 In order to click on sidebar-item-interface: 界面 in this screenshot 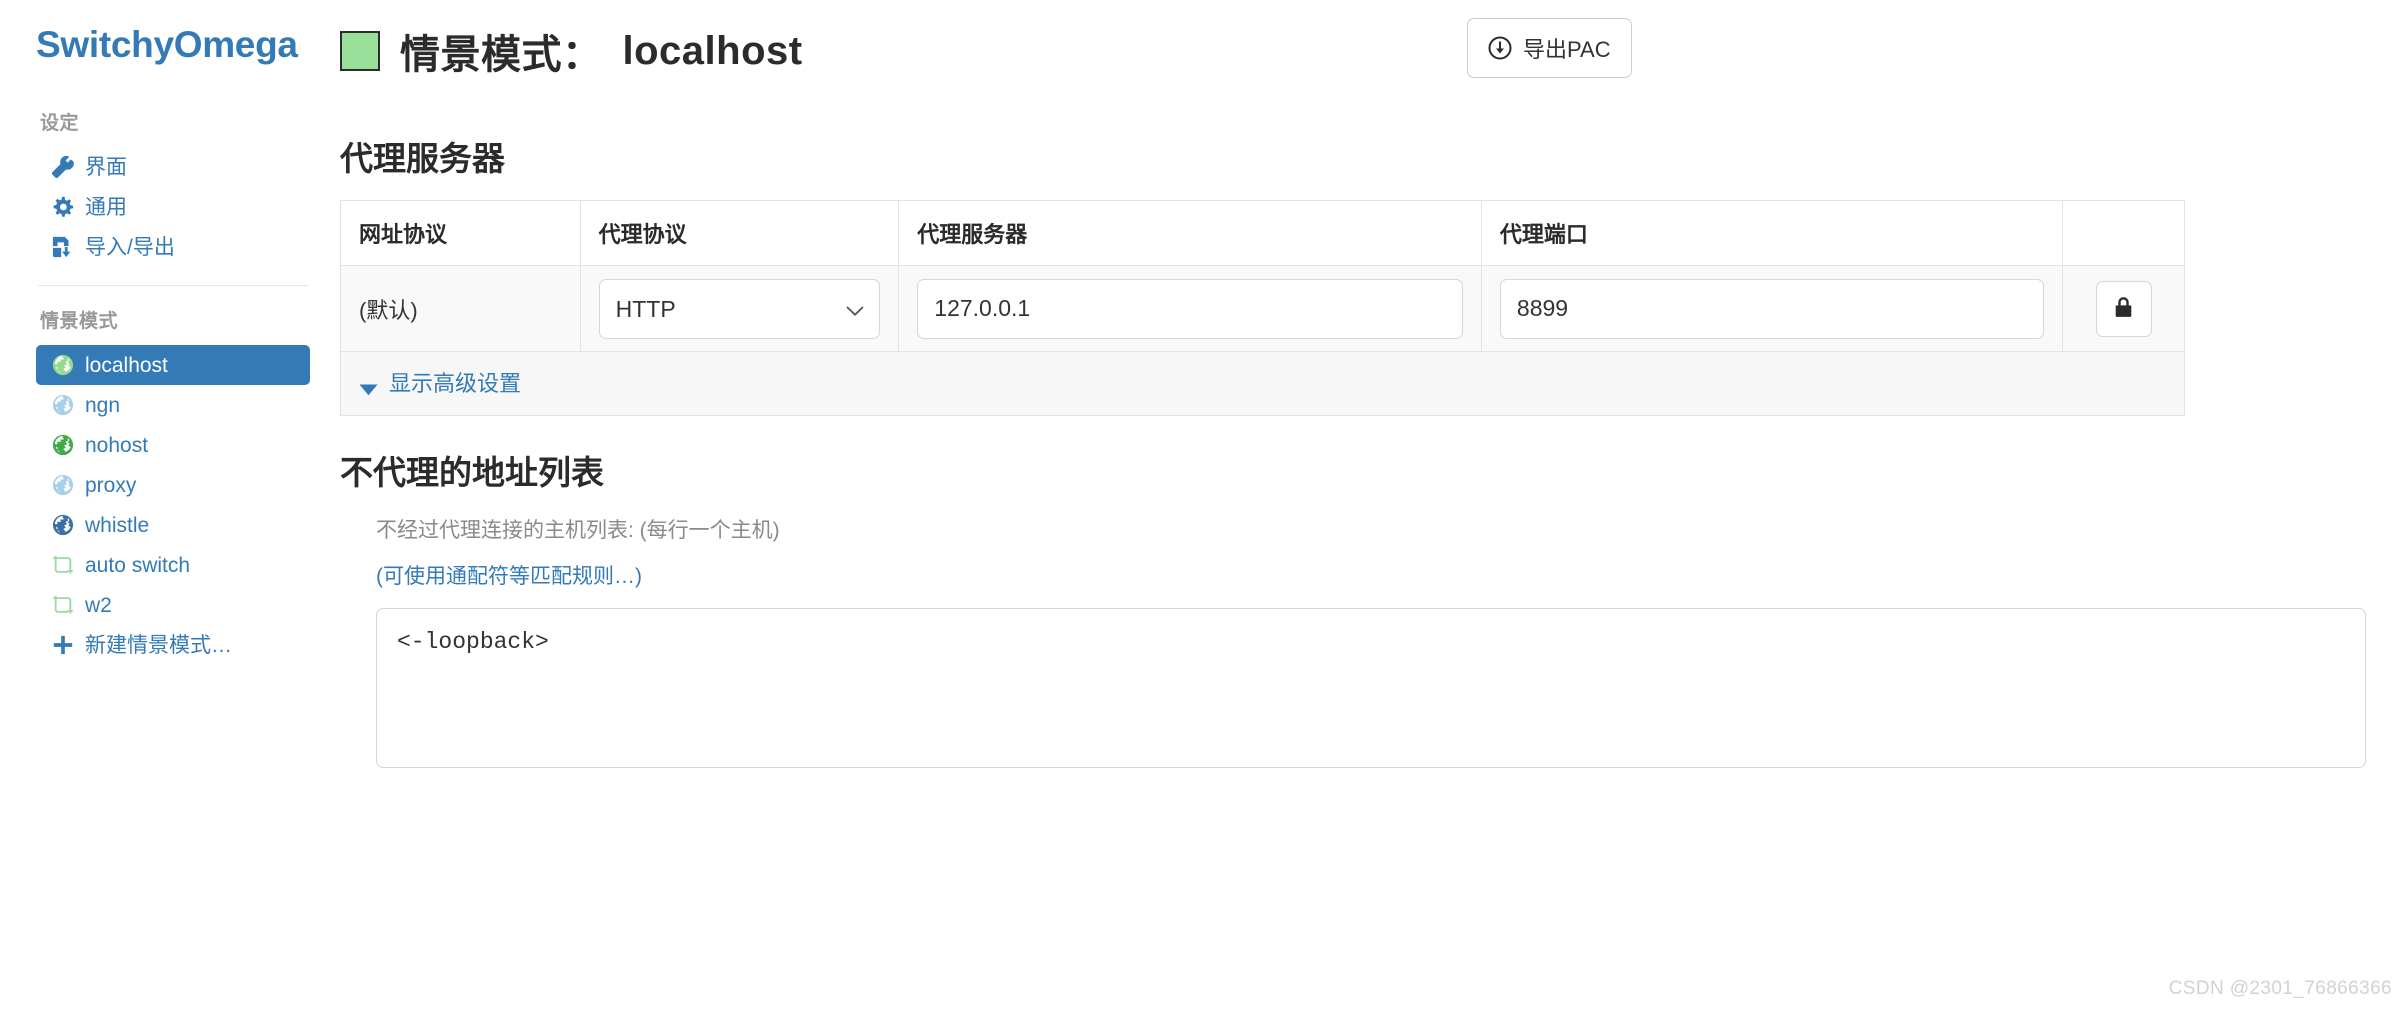, I will do `click(173, 167)`.